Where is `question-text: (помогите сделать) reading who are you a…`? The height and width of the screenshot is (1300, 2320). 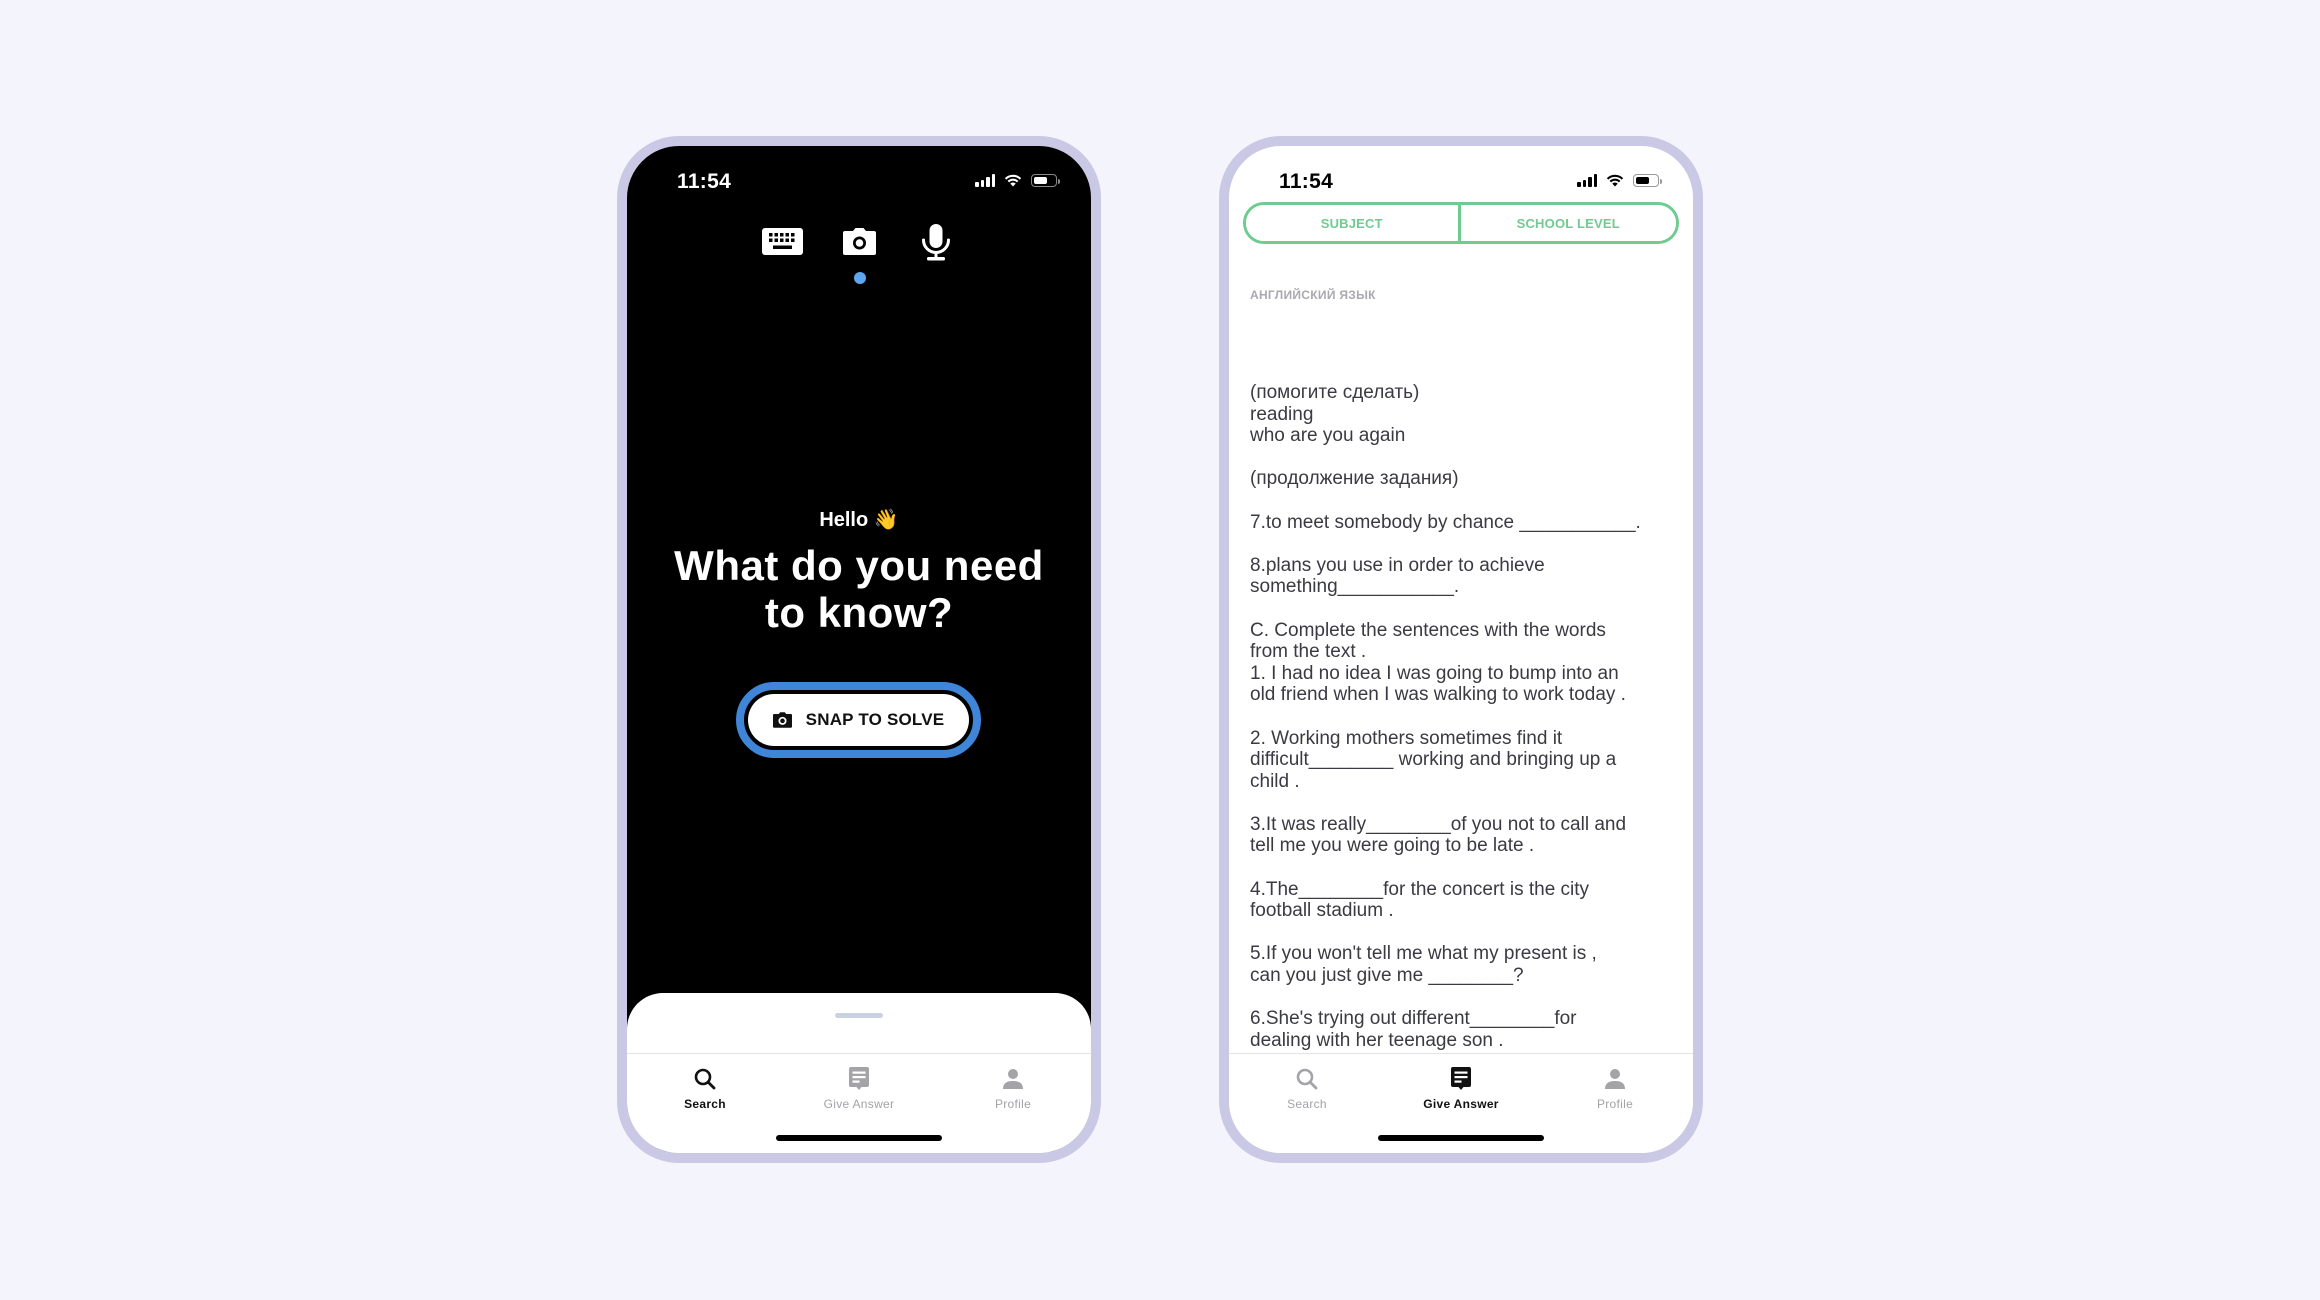 question-text: (помогите сделать) reading who are you a… is located at coordinates (1445, 716).